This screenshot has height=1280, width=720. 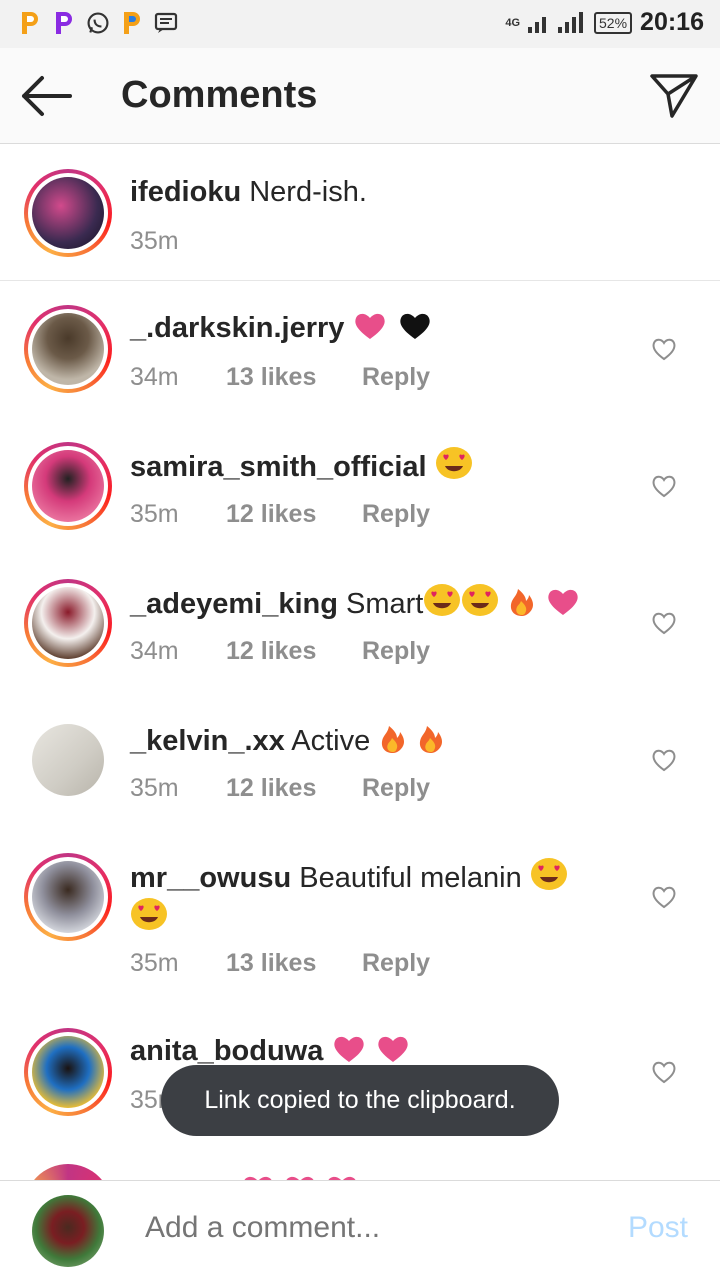 I want to click on caption-meta: 35m, so click(x=178, y=241).